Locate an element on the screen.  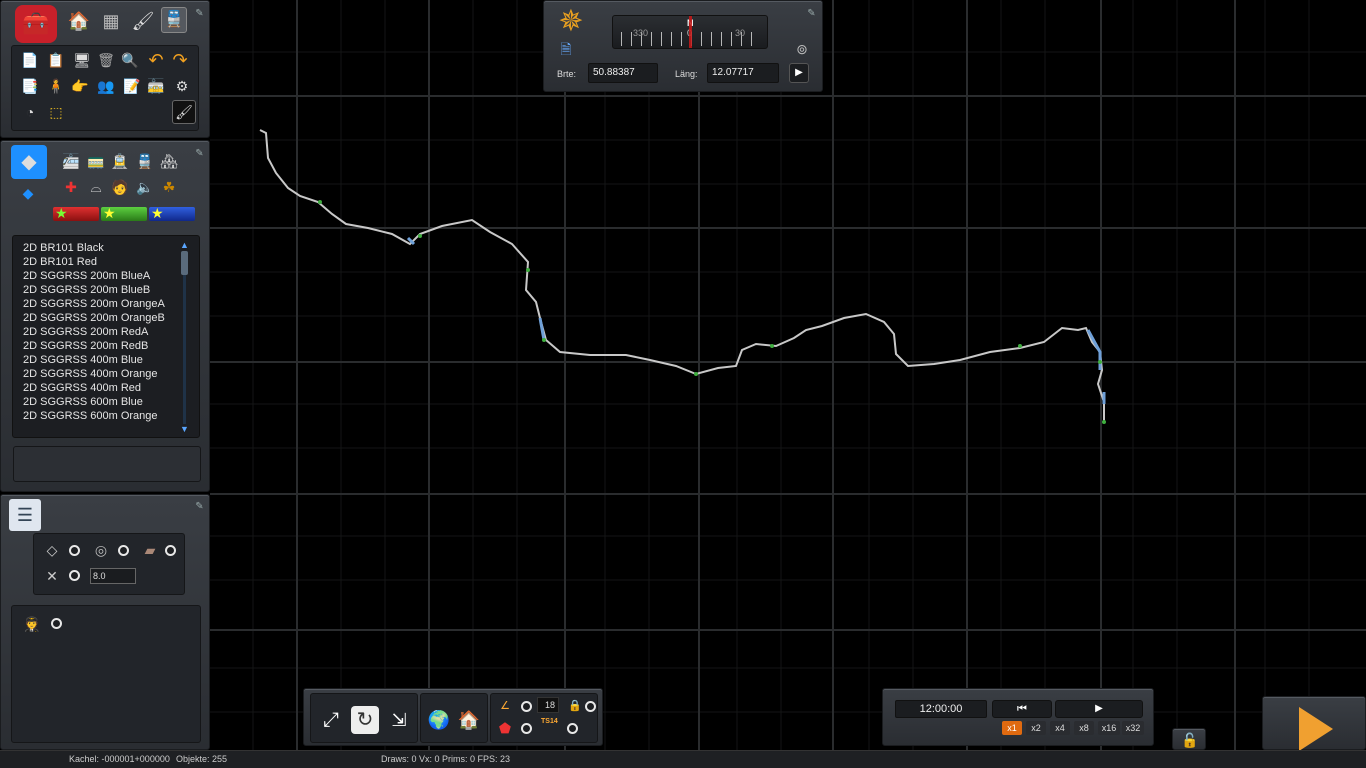
lock-icon: 🔒 is located at coordinates (575, 706).